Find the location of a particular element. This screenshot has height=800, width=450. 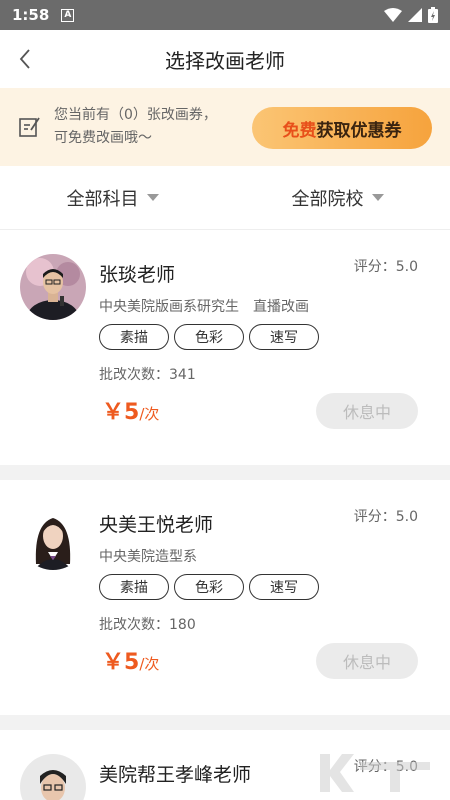

coupon-banner: 您当前有（0）张改画券， 可免费改画哦～ 免费 获取优惠券 is located at coordinates (225, 127).